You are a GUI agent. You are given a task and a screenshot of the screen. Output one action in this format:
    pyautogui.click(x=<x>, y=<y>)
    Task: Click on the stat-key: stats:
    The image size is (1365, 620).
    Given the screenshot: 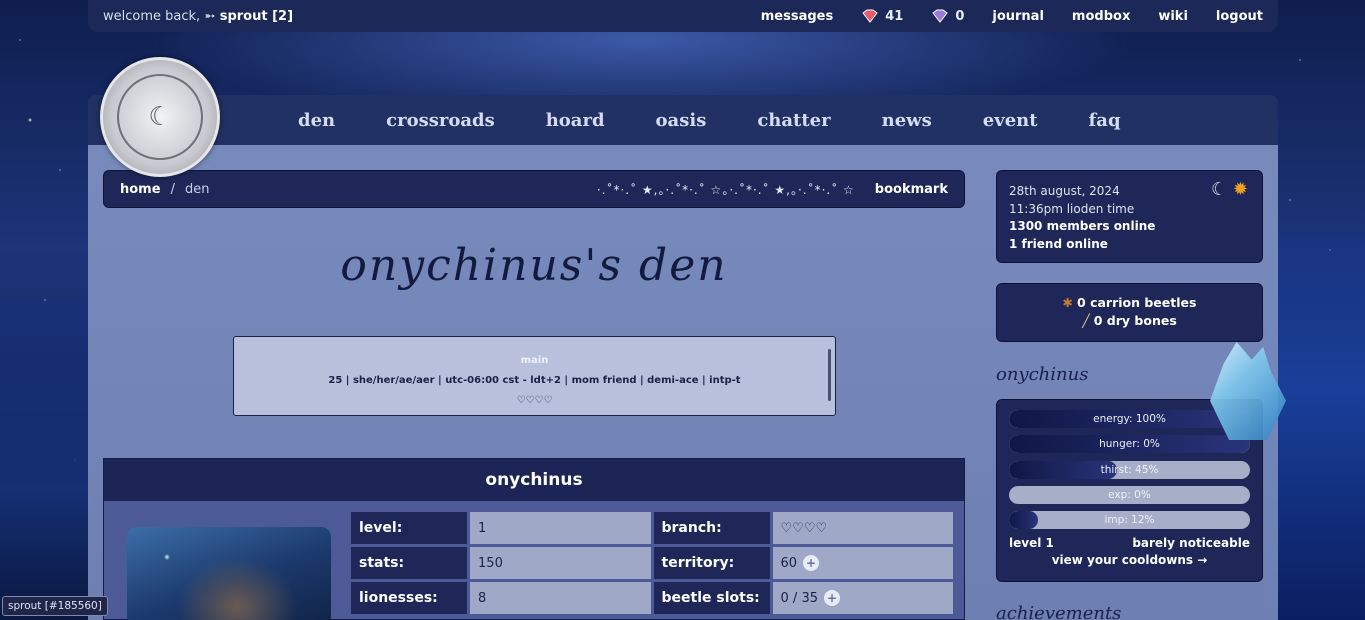 What is the action you would take?
    pyautogui.click(x=409, y=563)
    